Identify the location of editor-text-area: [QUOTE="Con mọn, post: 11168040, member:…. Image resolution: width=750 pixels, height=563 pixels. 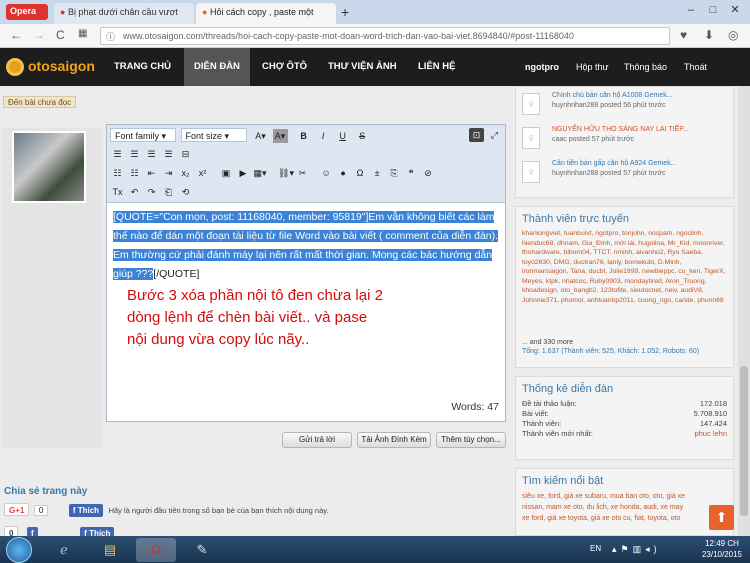
(307, 246).